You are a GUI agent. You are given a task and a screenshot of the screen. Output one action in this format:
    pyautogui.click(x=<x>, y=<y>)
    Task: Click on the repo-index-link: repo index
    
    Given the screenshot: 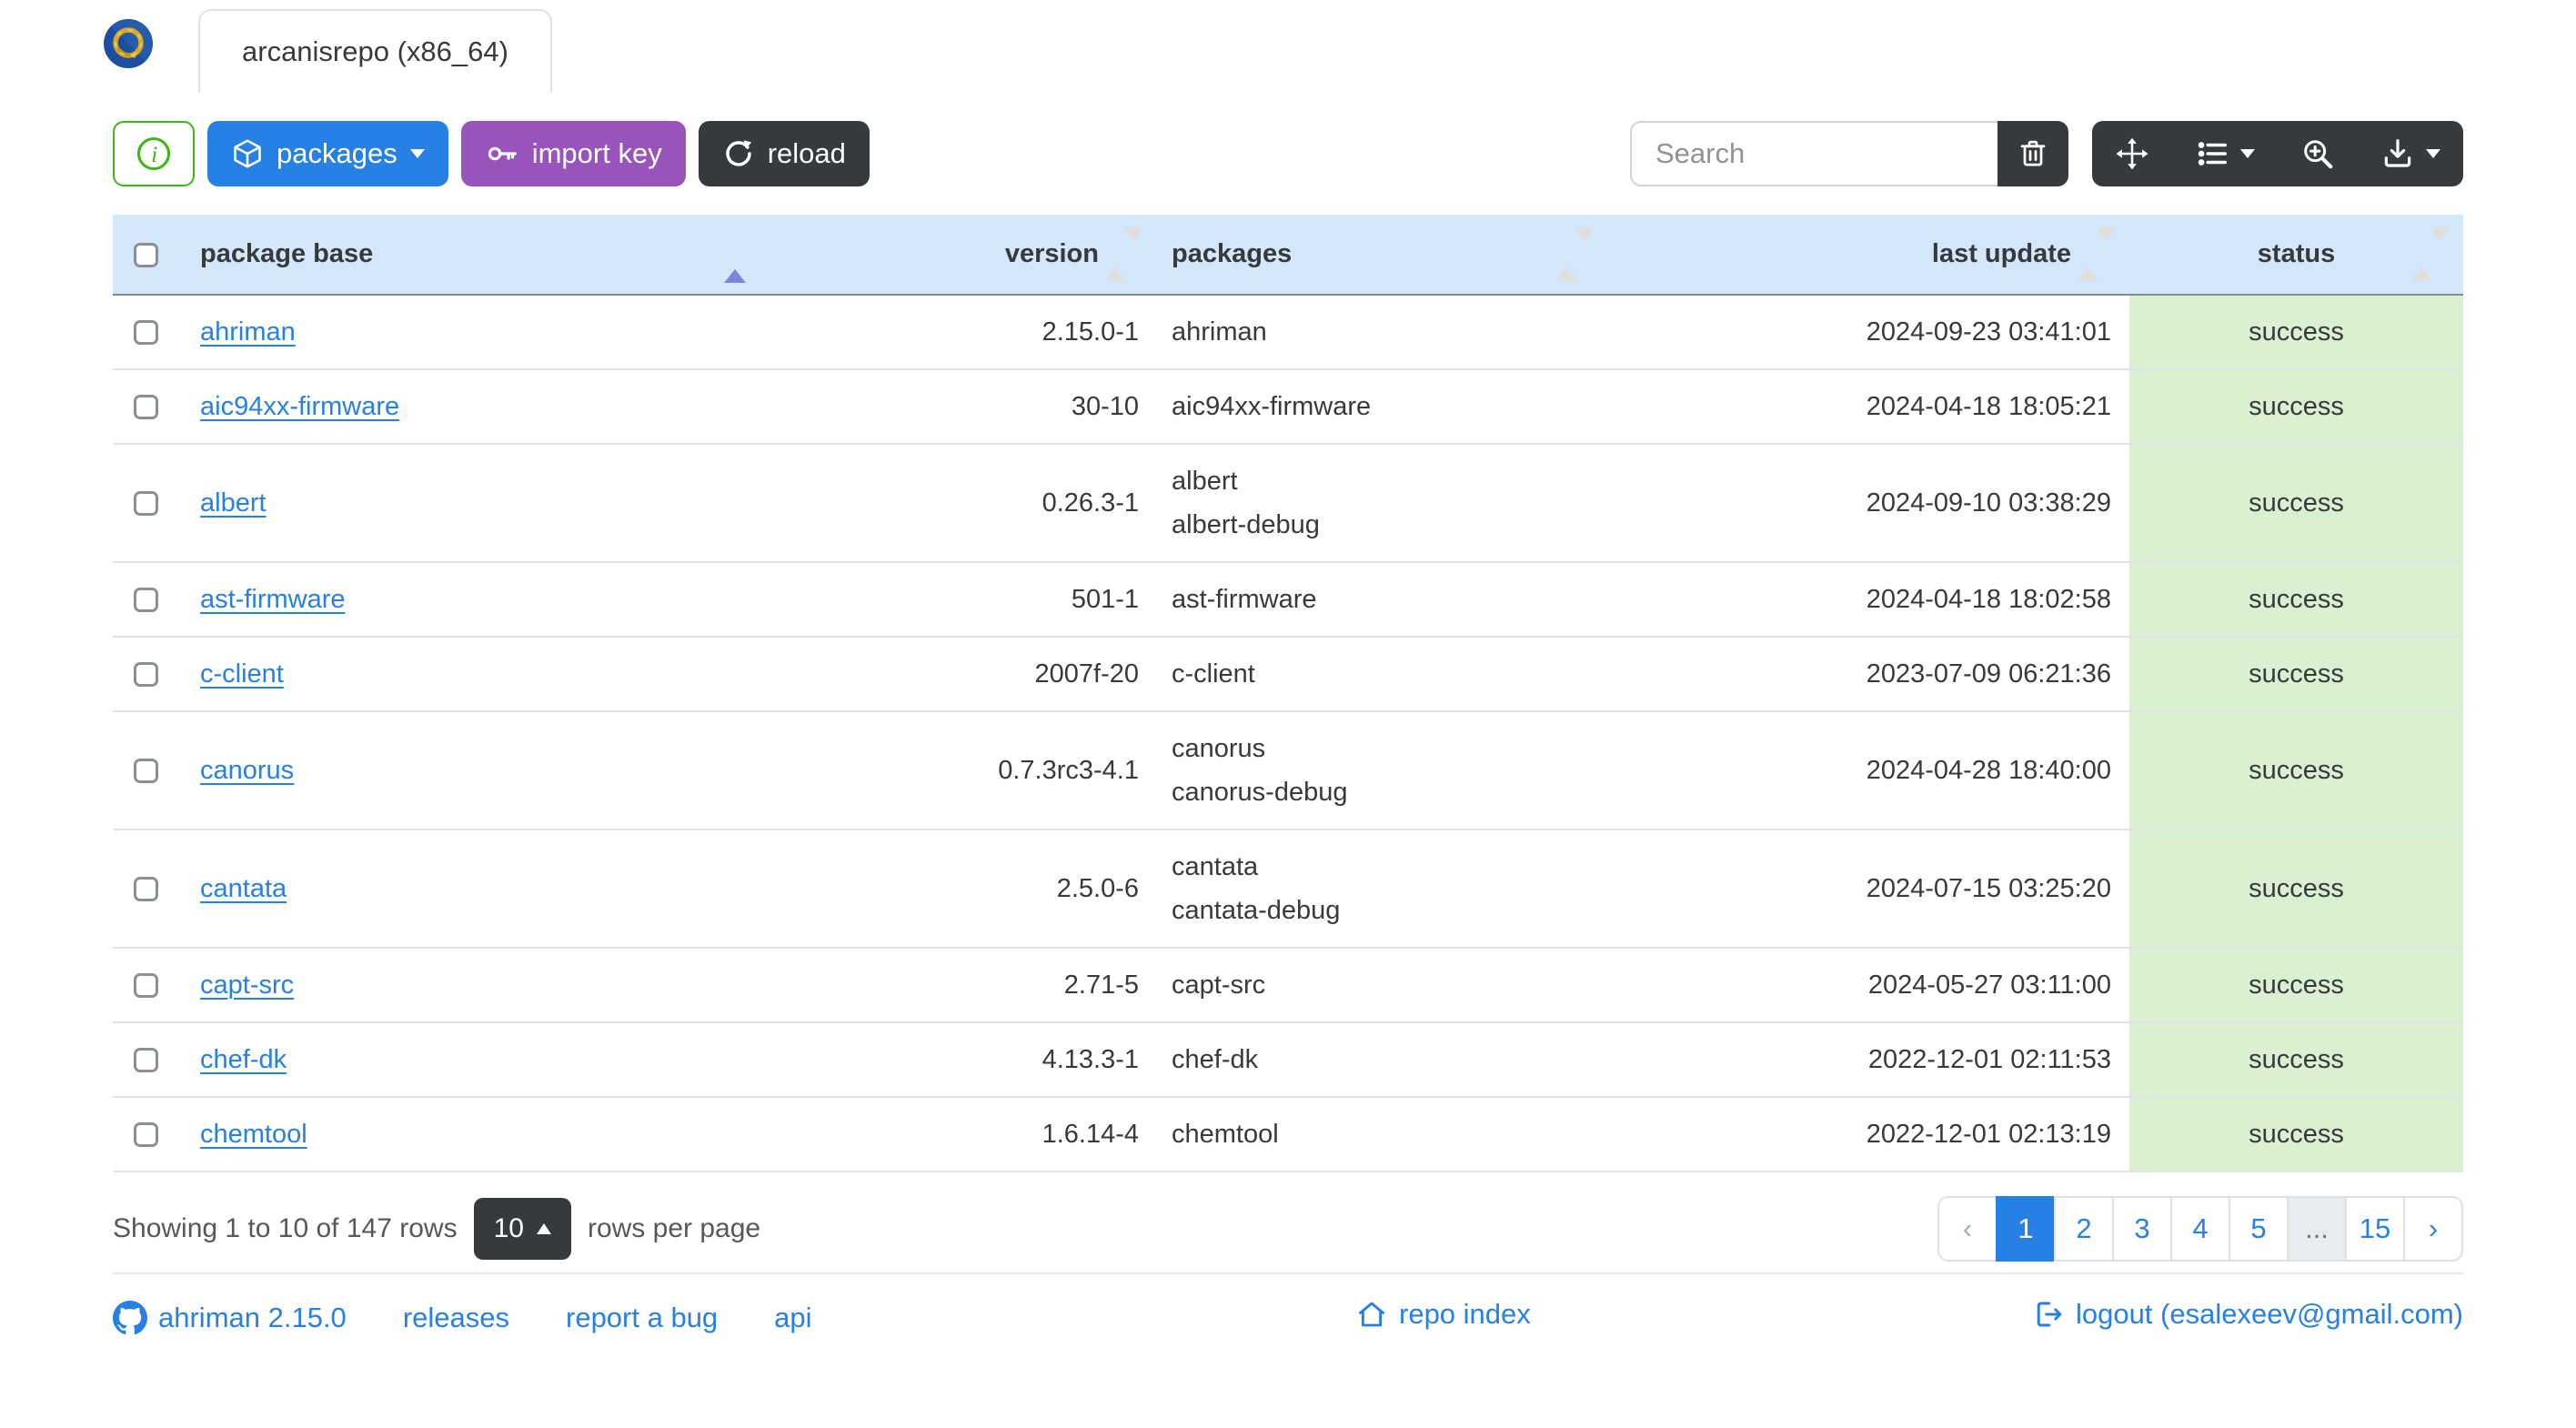 What is the action you would take?
    pyautogui.click(x=1443, y=1315)
    